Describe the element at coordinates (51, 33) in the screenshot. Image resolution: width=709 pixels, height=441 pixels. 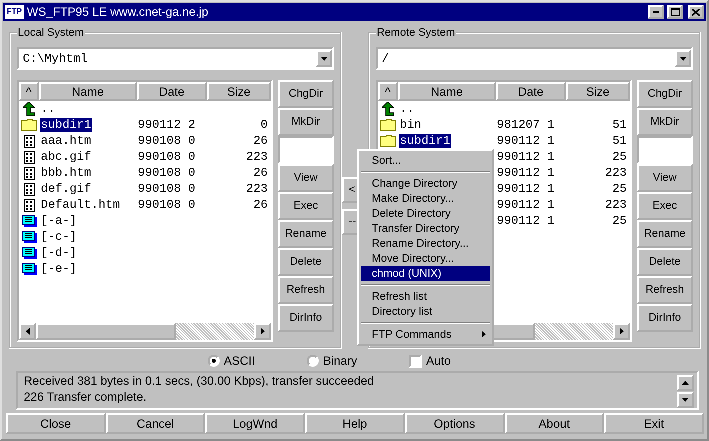
I see `group-title: Local System` at that location.